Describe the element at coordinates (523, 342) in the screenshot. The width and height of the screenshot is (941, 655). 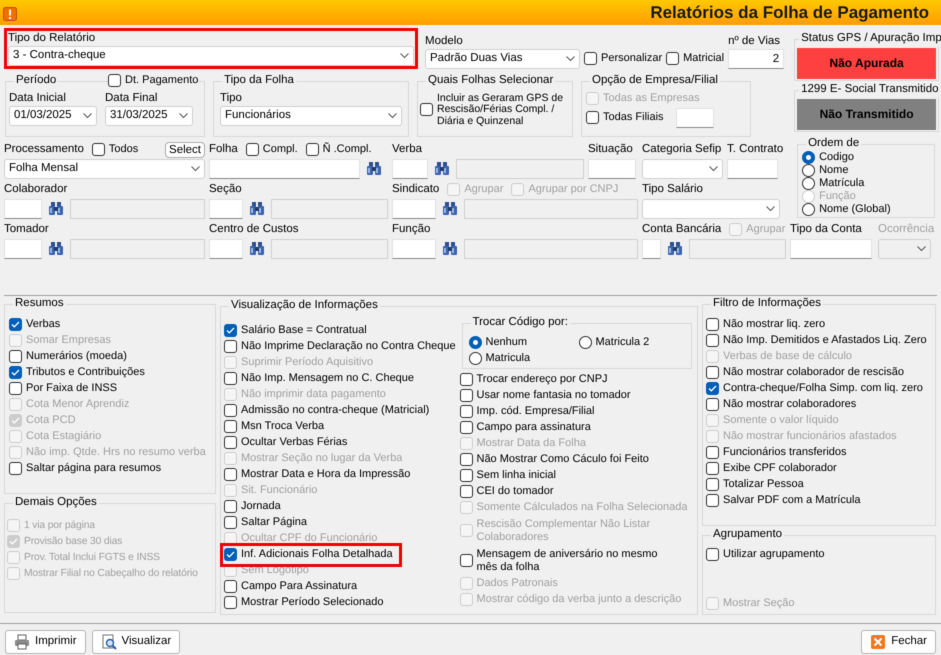
I see `radio-button: Nenhum` at that location.